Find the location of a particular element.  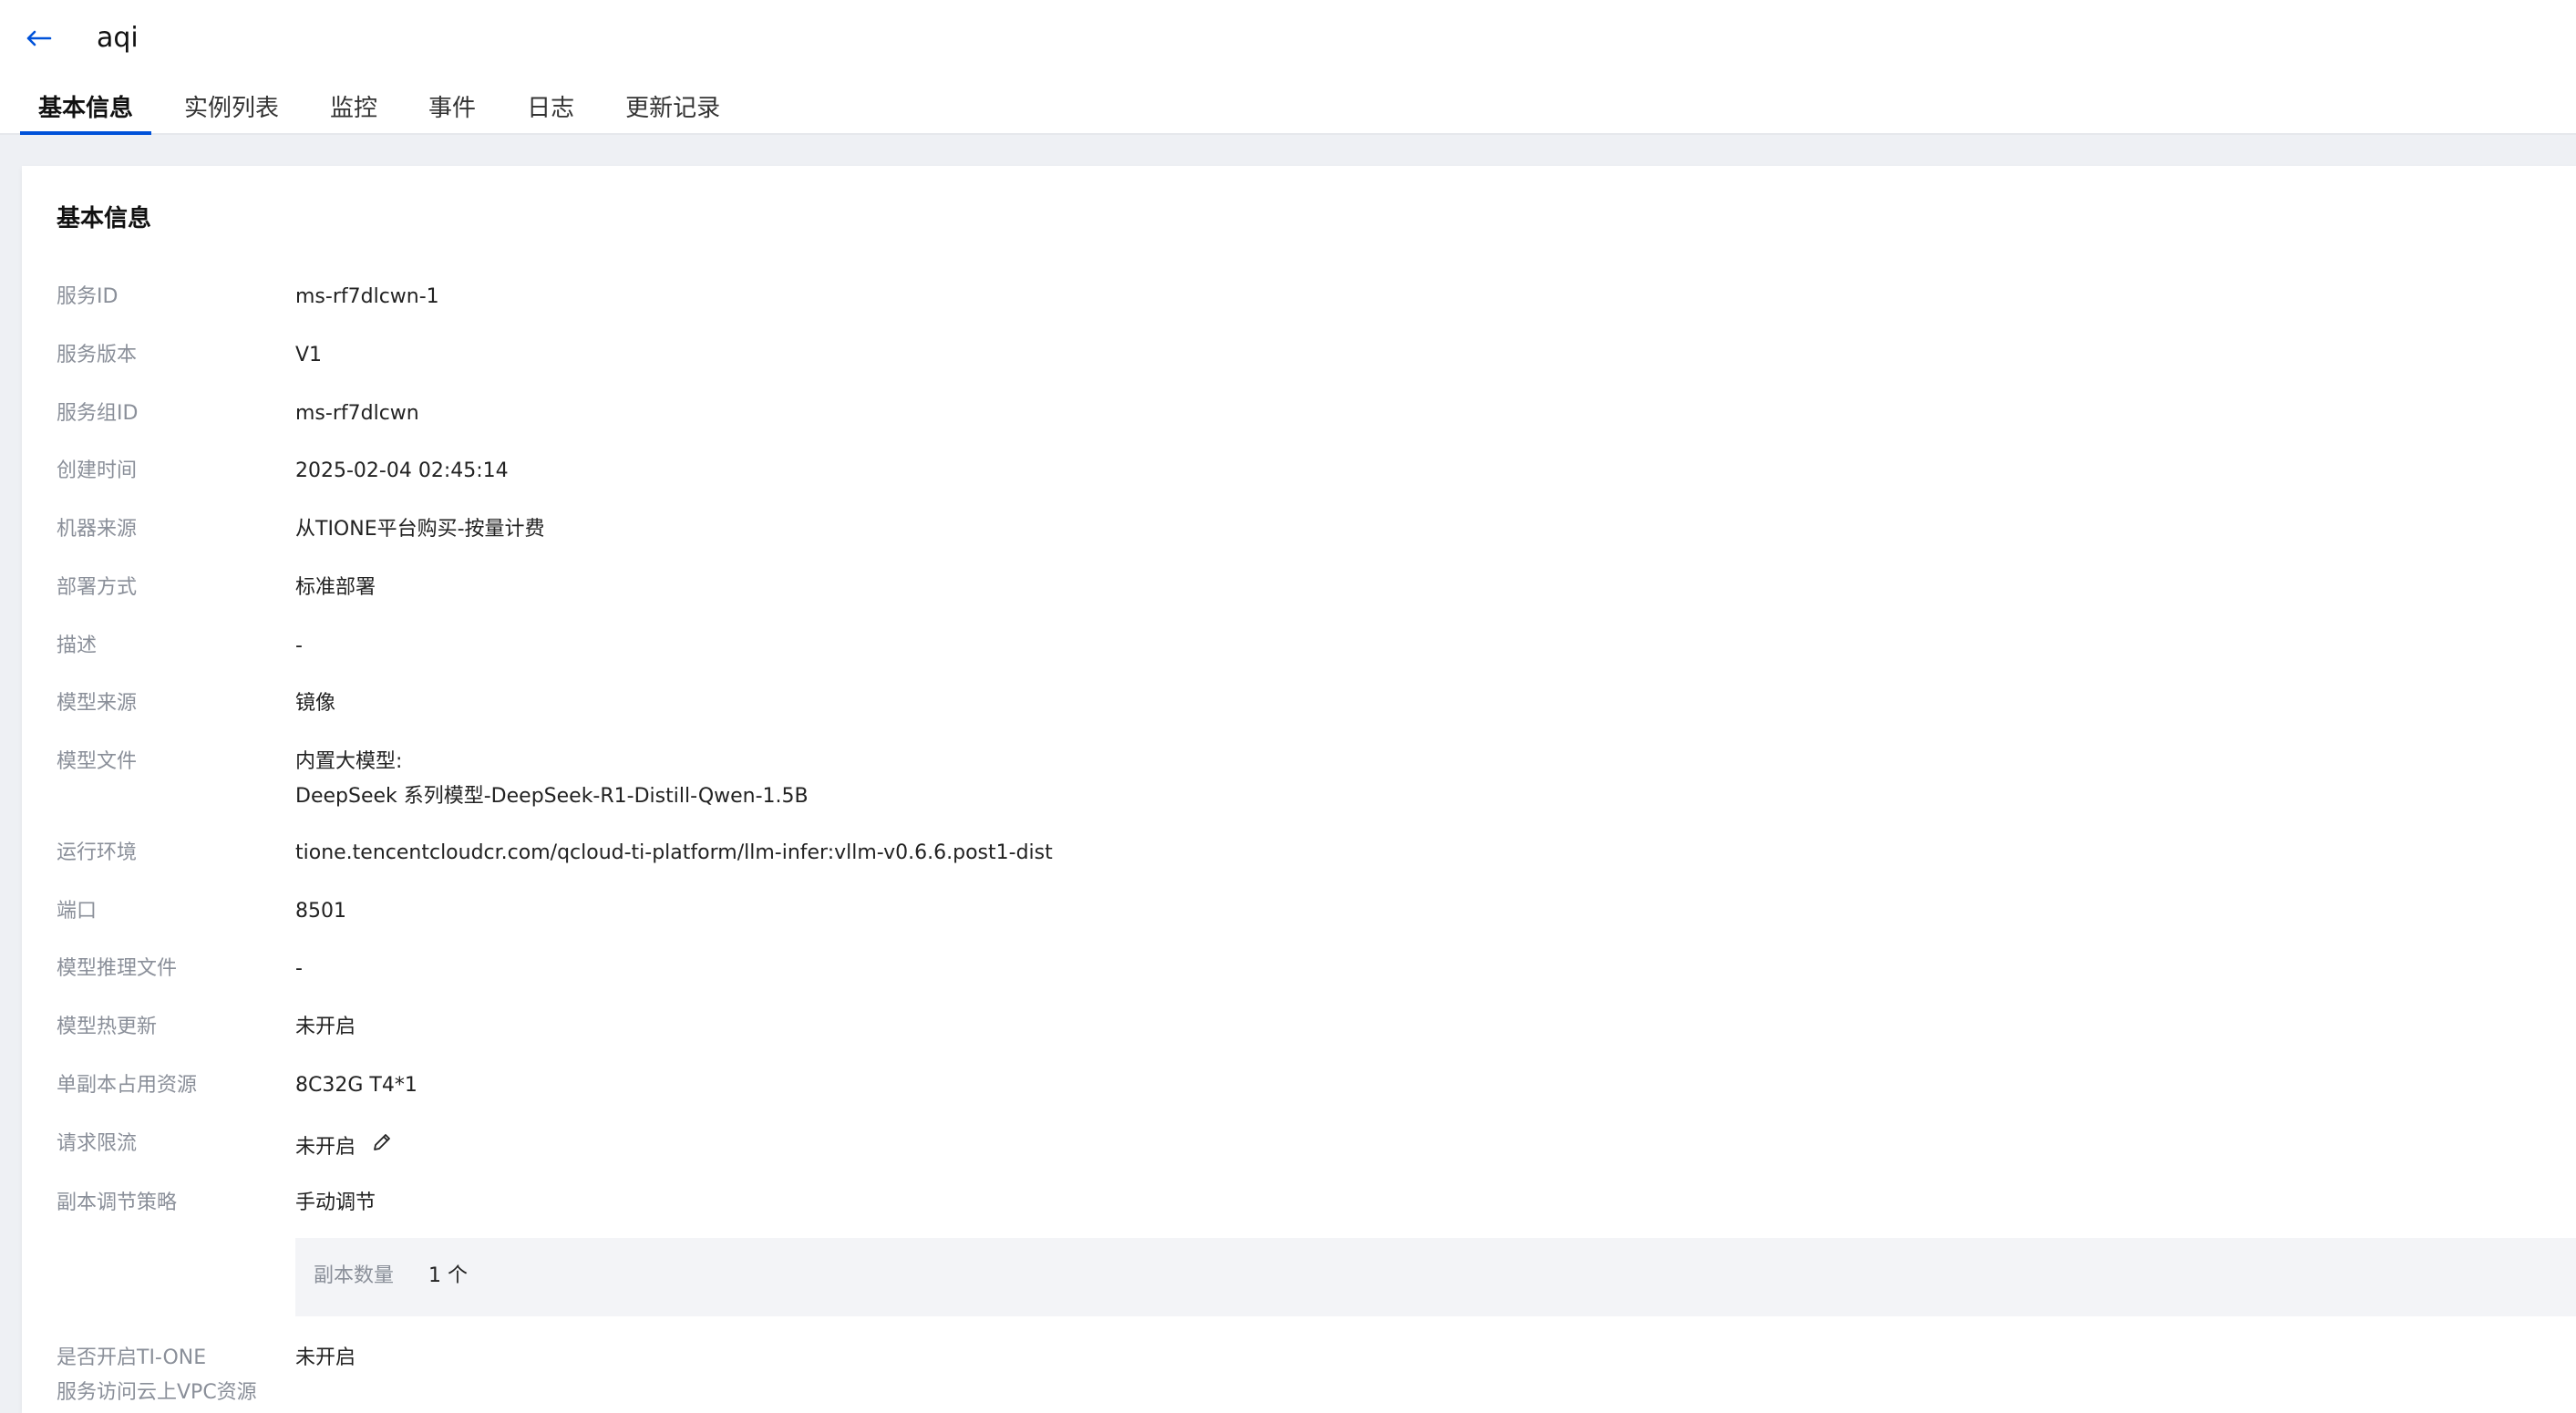

pencil-icon is located at coordinates (382, 1147).